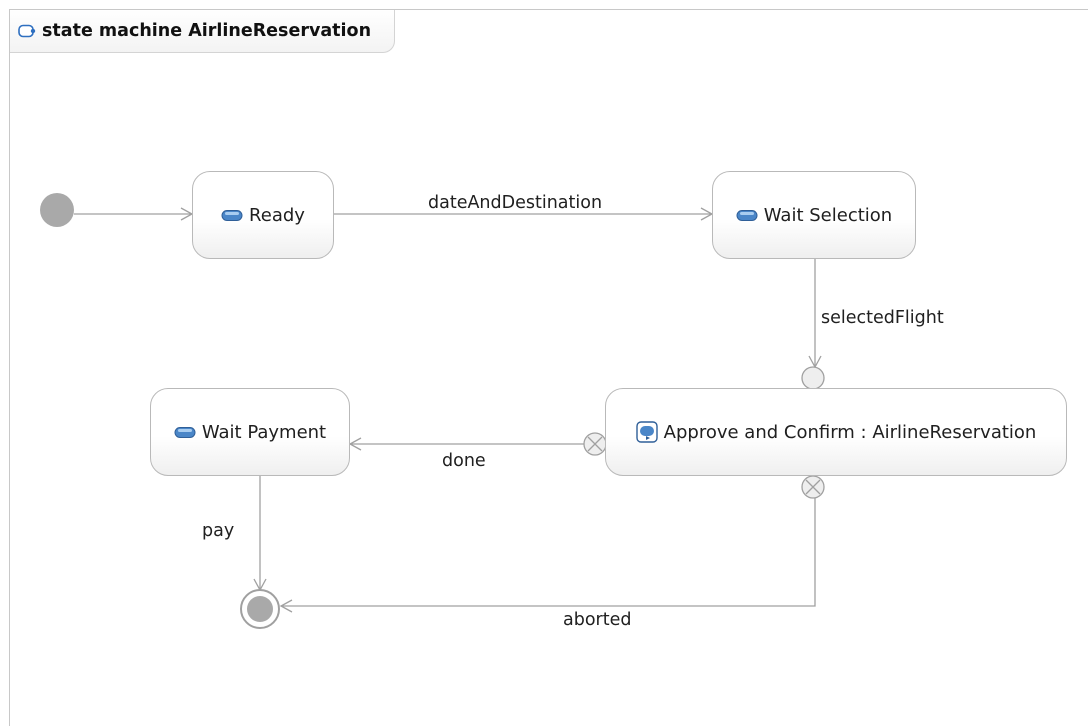 This screenshot has width=1088, height=726. I want to click on edge-approve-to-final-aborted, so click(548, 552).